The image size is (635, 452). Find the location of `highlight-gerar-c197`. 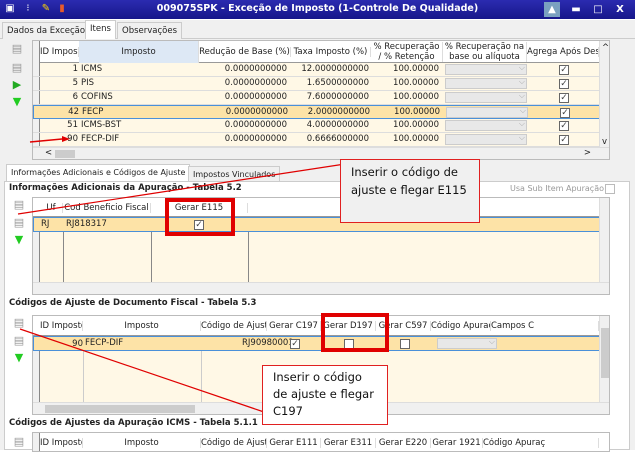

highlight-gerar-c197 is located at coordinates (355, 332).